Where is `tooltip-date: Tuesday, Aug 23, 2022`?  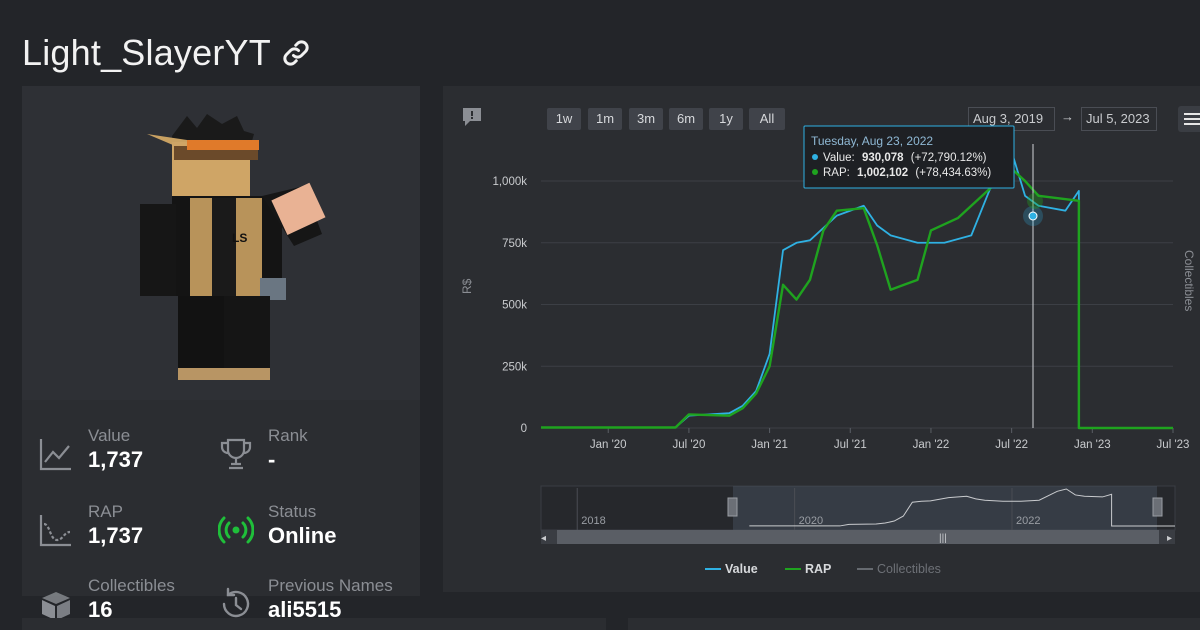
tooltip-date: Tuesday, Aug 23, 2022 is located at coordinates (872, 141).